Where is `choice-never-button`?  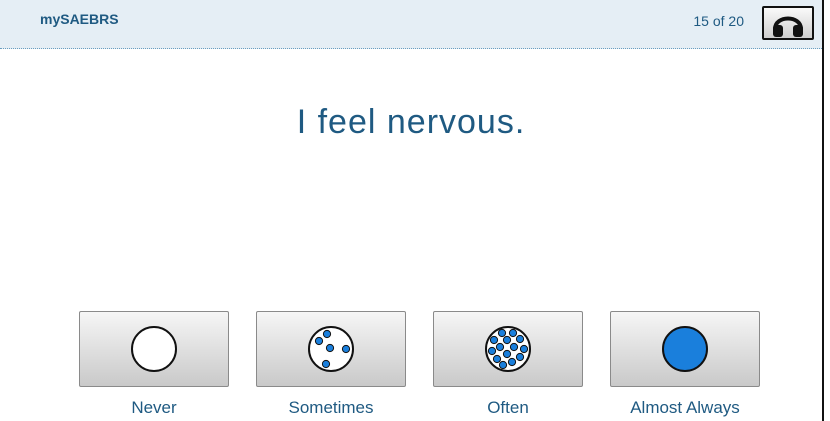 choice-never-button is located at coordinates (154, 349).